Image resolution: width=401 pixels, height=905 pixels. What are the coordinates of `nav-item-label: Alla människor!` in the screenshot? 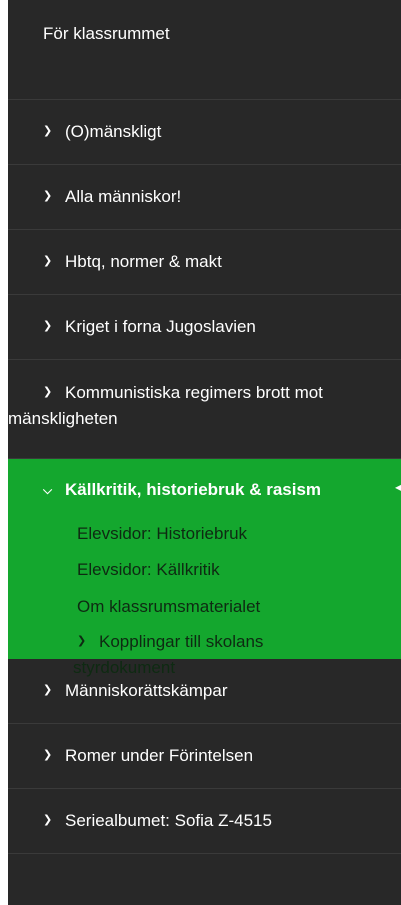 It's located at (123, 196).